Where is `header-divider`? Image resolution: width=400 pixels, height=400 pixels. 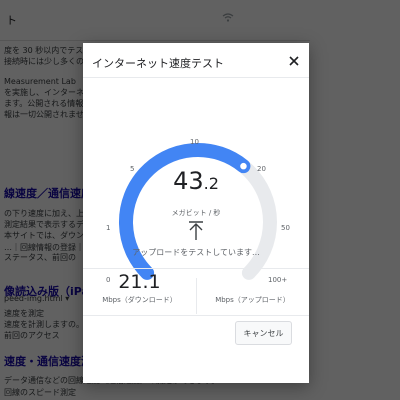
header-divider is located at coordinates (196, 77).